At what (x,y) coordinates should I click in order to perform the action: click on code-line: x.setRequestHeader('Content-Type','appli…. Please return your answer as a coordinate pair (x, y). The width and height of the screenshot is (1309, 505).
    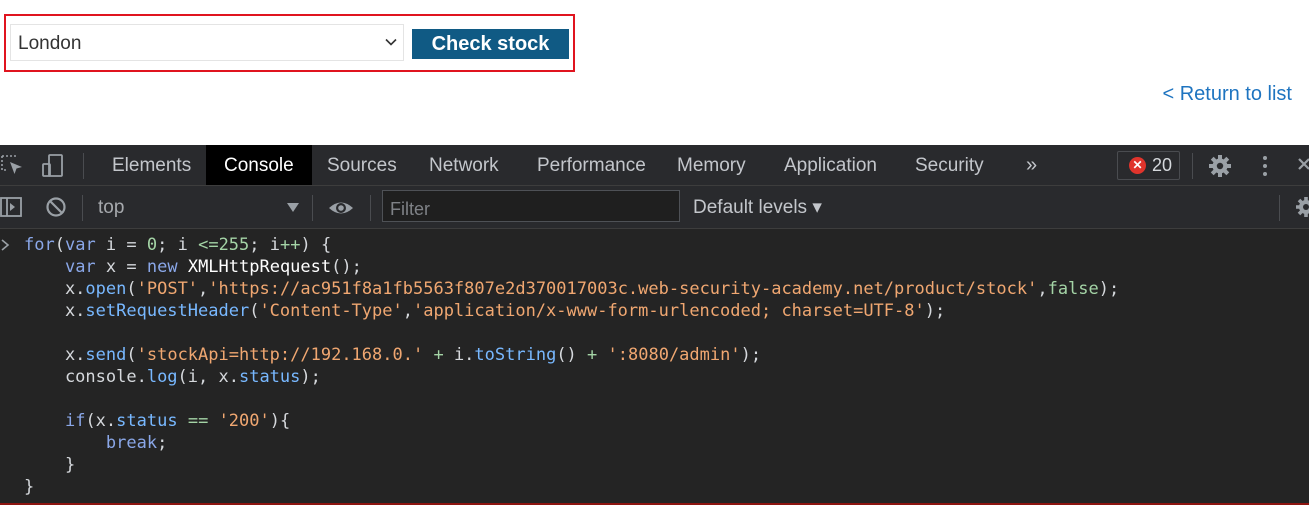
    Looking at the image, I should click on (485, 311).